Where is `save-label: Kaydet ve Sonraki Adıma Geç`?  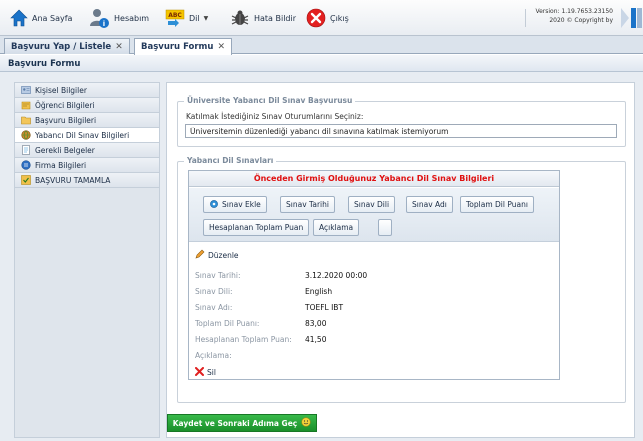
save-label: Kaydet ve Sonraki Adıma Geç is located at coordinates (235, 423).